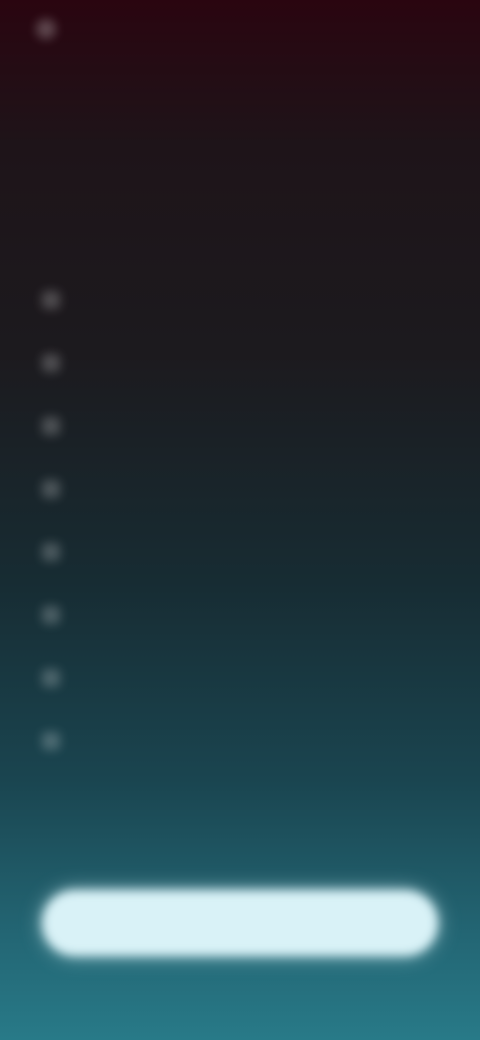  I want to click on circle-icon, so click(46, 29).